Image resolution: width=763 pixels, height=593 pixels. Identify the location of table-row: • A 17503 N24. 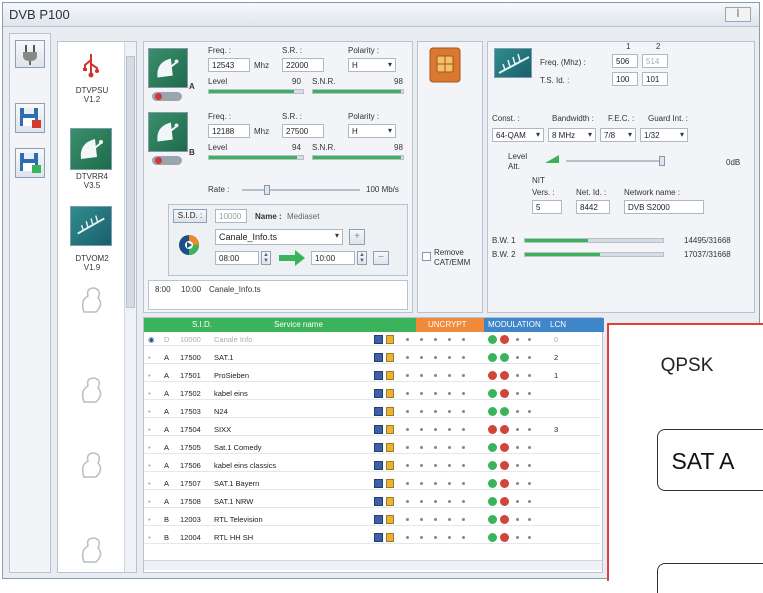
(372, 412).